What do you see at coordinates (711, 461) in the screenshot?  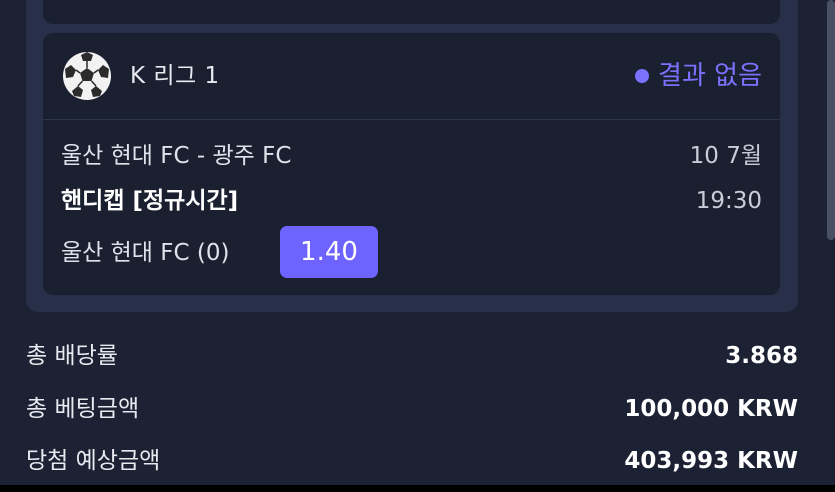 I see `potential-win-value: 403,993 KRW` at bounding box center [711, 461].